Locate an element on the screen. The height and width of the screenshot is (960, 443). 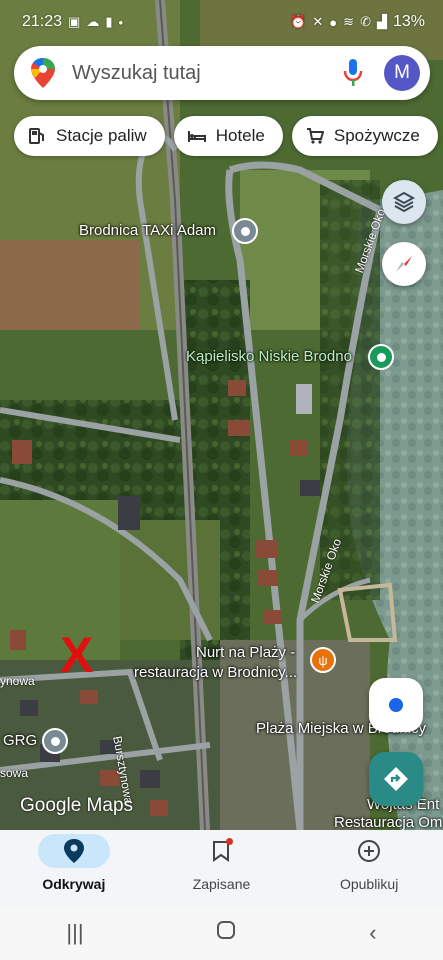
save-icon: ▮ is located at coordinates (109, 21).